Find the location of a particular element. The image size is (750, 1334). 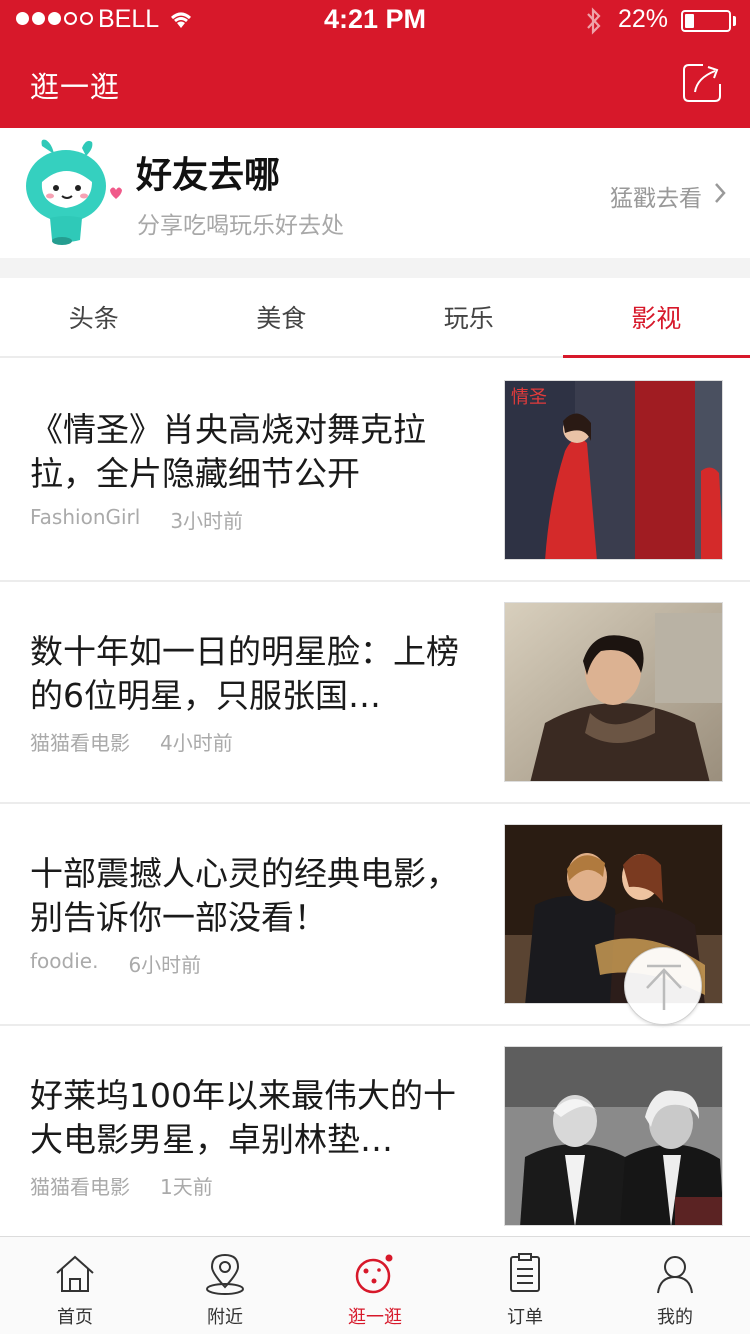

tabbar-label: 首页 is located at coordinates (75, 1317).